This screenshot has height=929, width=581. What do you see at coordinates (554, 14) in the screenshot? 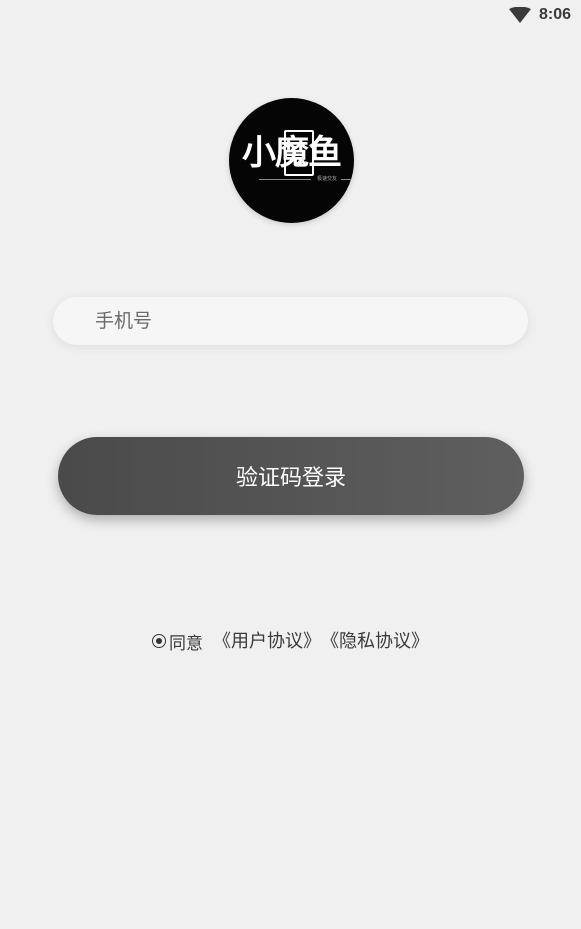
I see `status-time: 8:06` at bounding box center [554, 14].